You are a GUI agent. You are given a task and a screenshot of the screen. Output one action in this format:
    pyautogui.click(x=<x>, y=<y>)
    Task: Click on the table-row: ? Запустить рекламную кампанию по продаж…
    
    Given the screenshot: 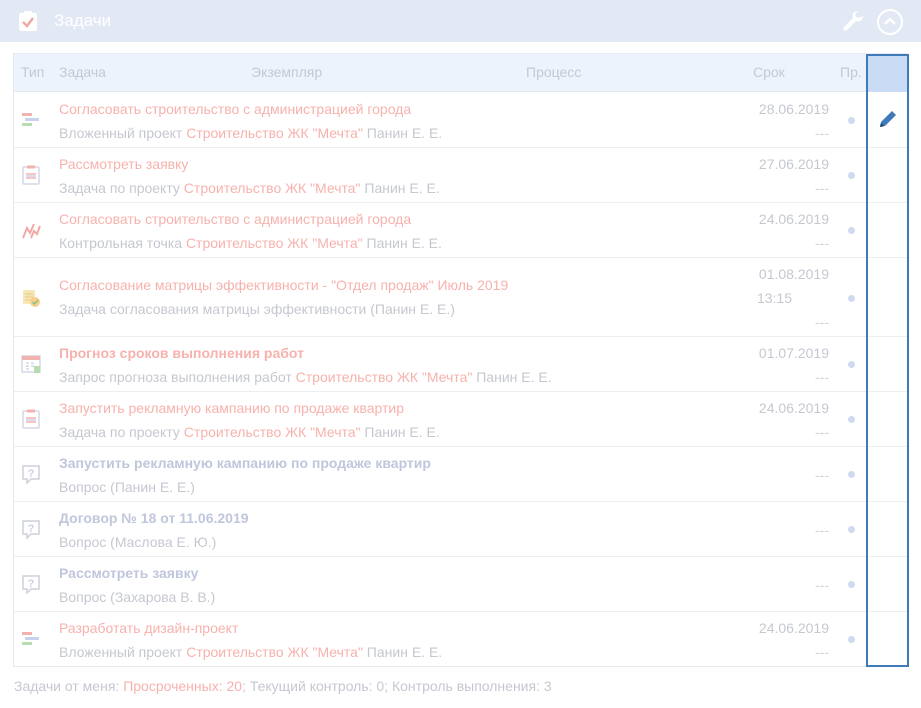 What is the action you would take?
    pyautogui.click(x=460, y=474)
    